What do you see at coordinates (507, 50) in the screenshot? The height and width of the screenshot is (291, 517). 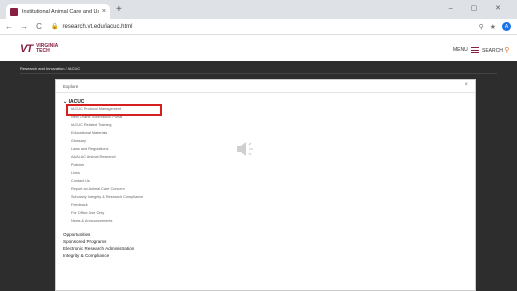 I see `search-icon: ⚲` at bounding box center [507, 50].